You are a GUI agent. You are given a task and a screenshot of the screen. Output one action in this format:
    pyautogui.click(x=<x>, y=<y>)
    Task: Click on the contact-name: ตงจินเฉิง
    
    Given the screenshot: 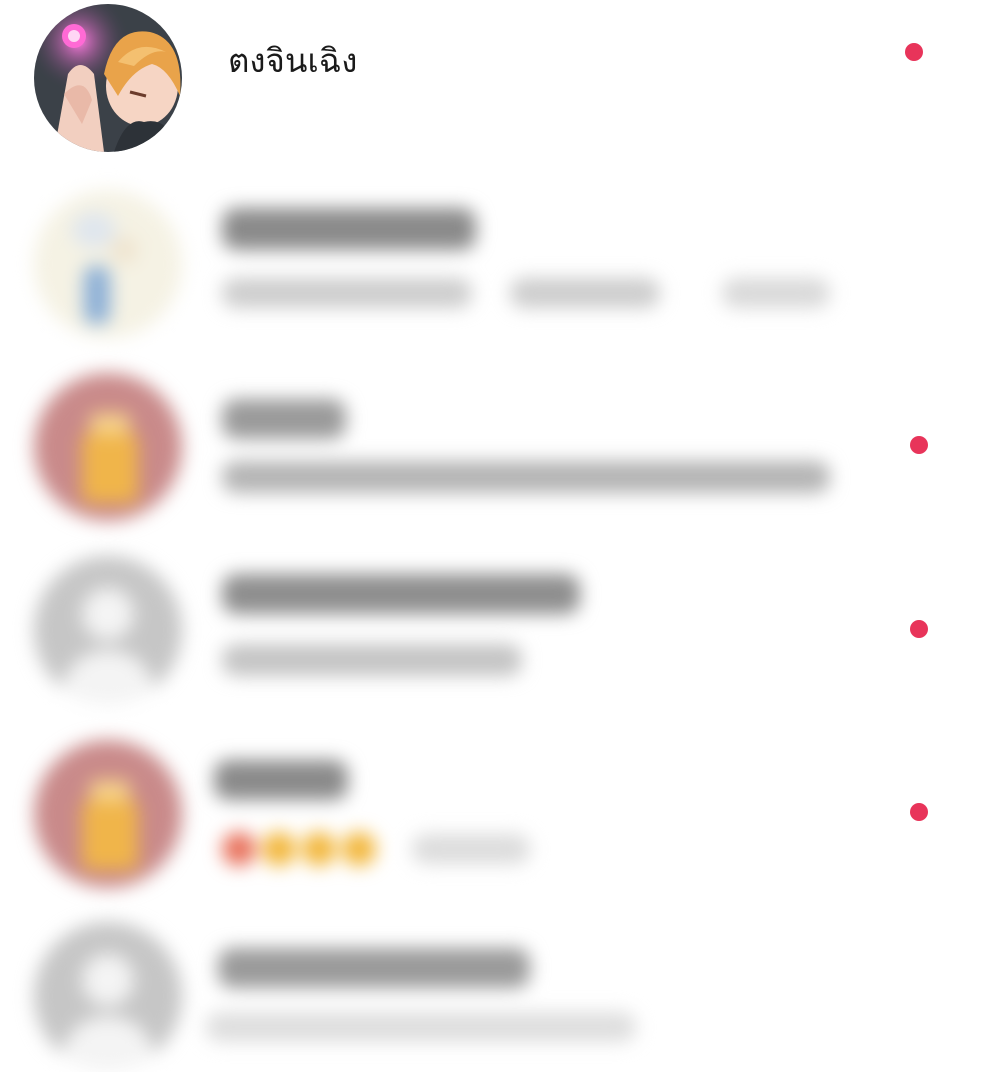 What is the action you would take?
    pyautogui.click(x=293, y=60)
    